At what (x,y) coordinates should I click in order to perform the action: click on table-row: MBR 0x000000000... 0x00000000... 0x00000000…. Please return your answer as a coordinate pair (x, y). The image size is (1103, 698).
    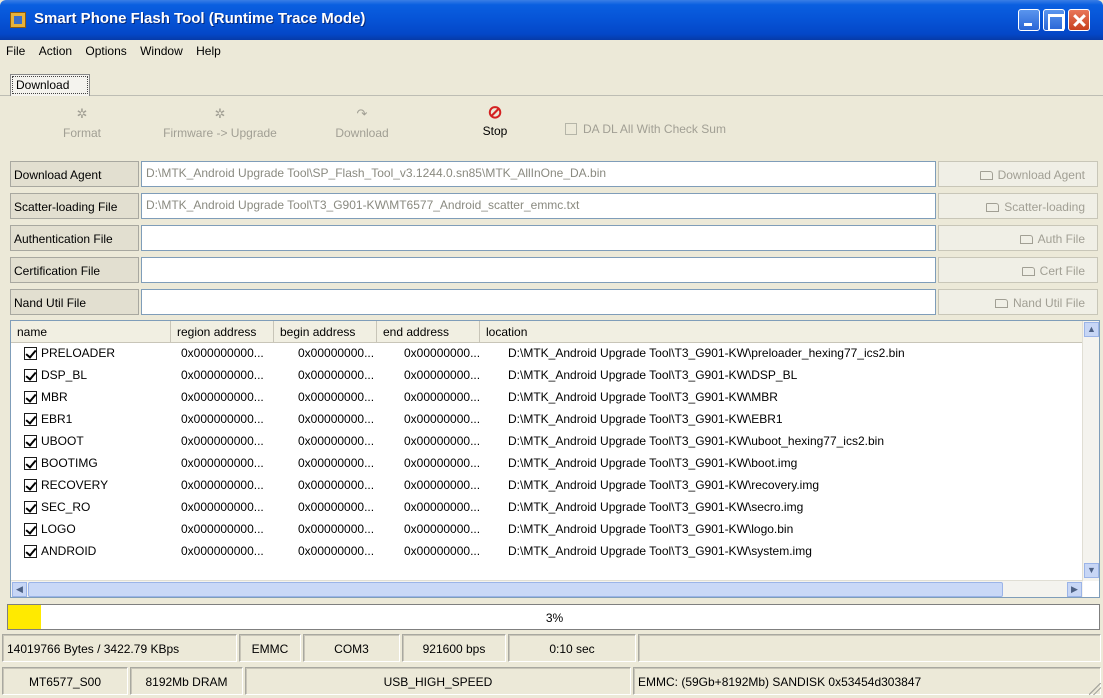
    Looking at the image, I should click on (547, 398).